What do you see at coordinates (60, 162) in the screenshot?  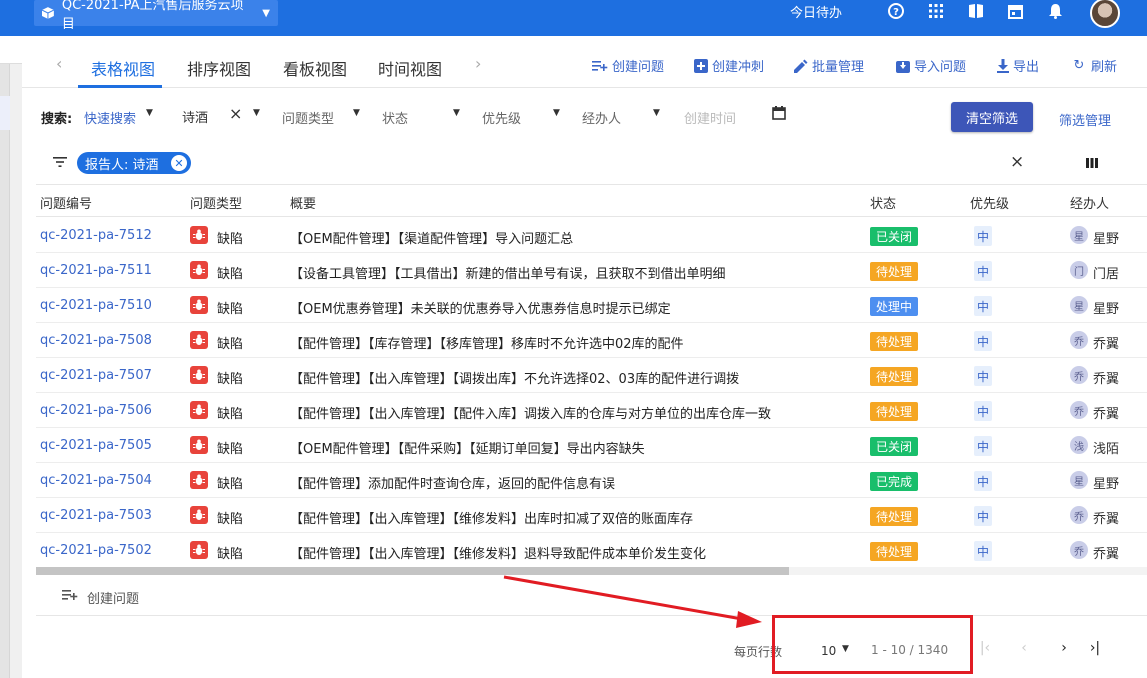 I see `filter-list-icon` at bounding box center [60, 162].